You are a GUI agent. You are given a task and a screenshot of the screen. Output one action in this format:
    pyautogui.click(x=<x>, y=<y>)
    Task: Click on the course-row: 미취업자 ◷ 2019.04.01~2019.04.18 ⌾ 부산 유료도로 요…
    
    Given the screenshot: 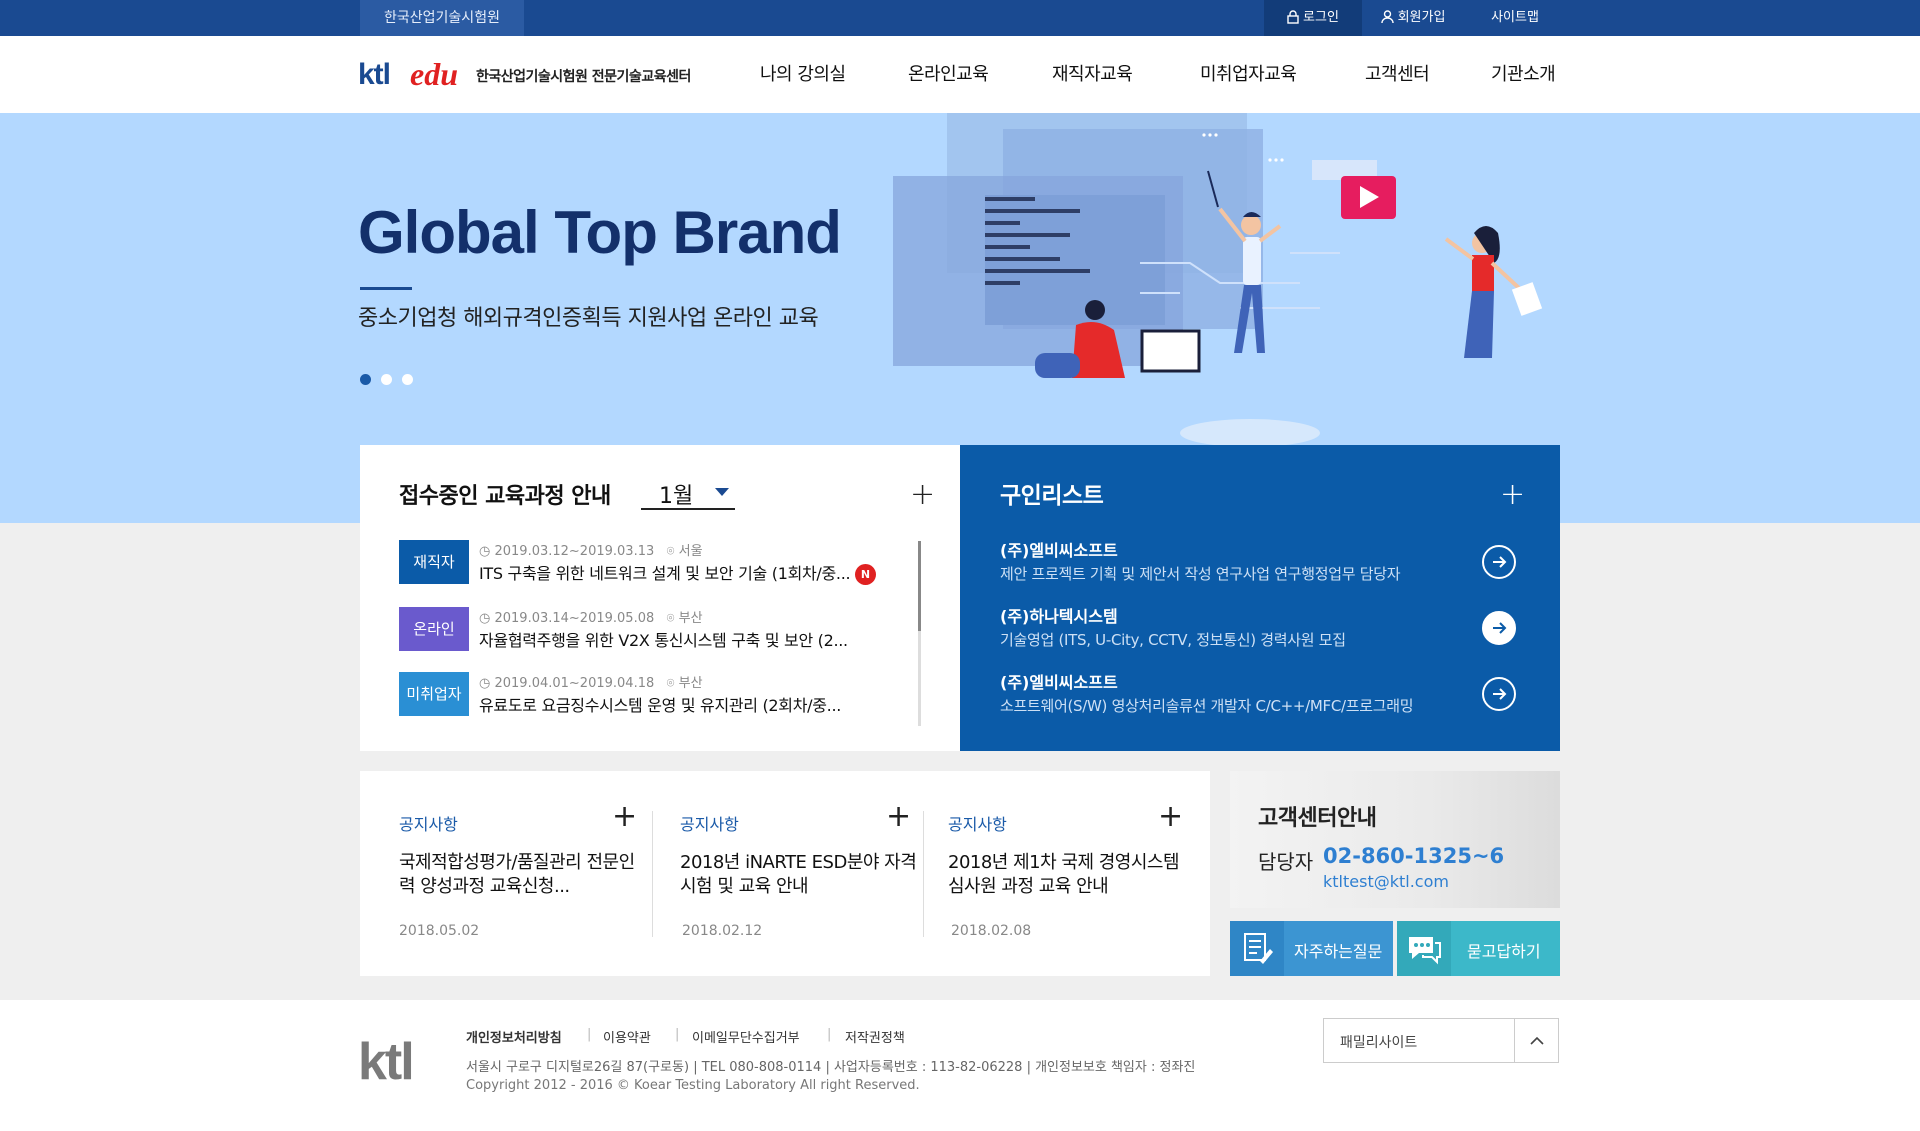 What is the action you would take?
    pyautogui.click(x=659, y=700)
    